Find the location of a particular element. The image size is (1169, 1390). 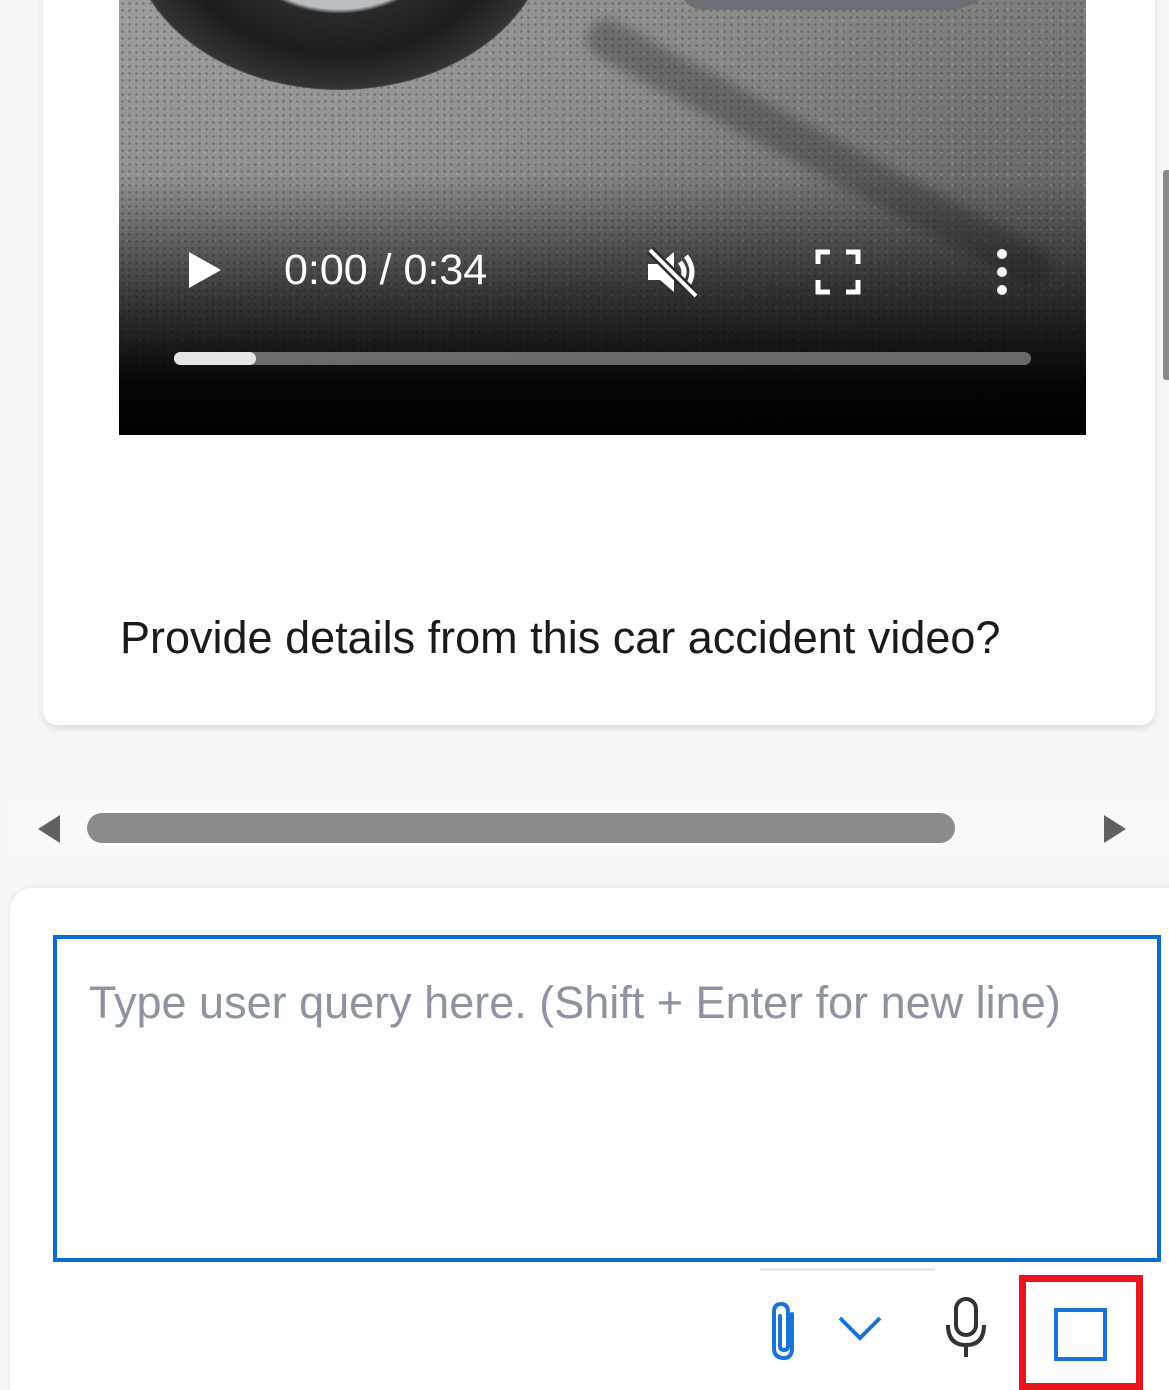

play-button is located at coordinates (205, 270).